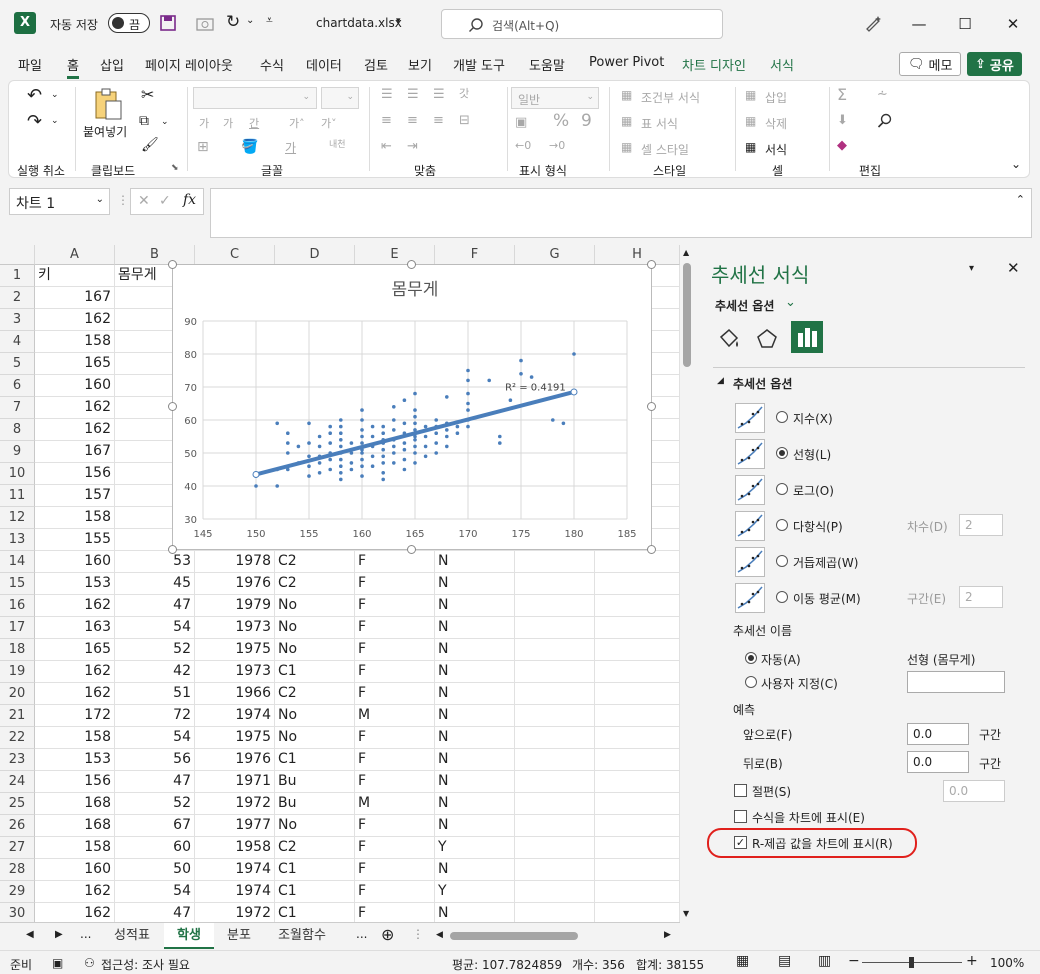  I want to click on sort-filter-icon: ⩪, so click(882, 94).